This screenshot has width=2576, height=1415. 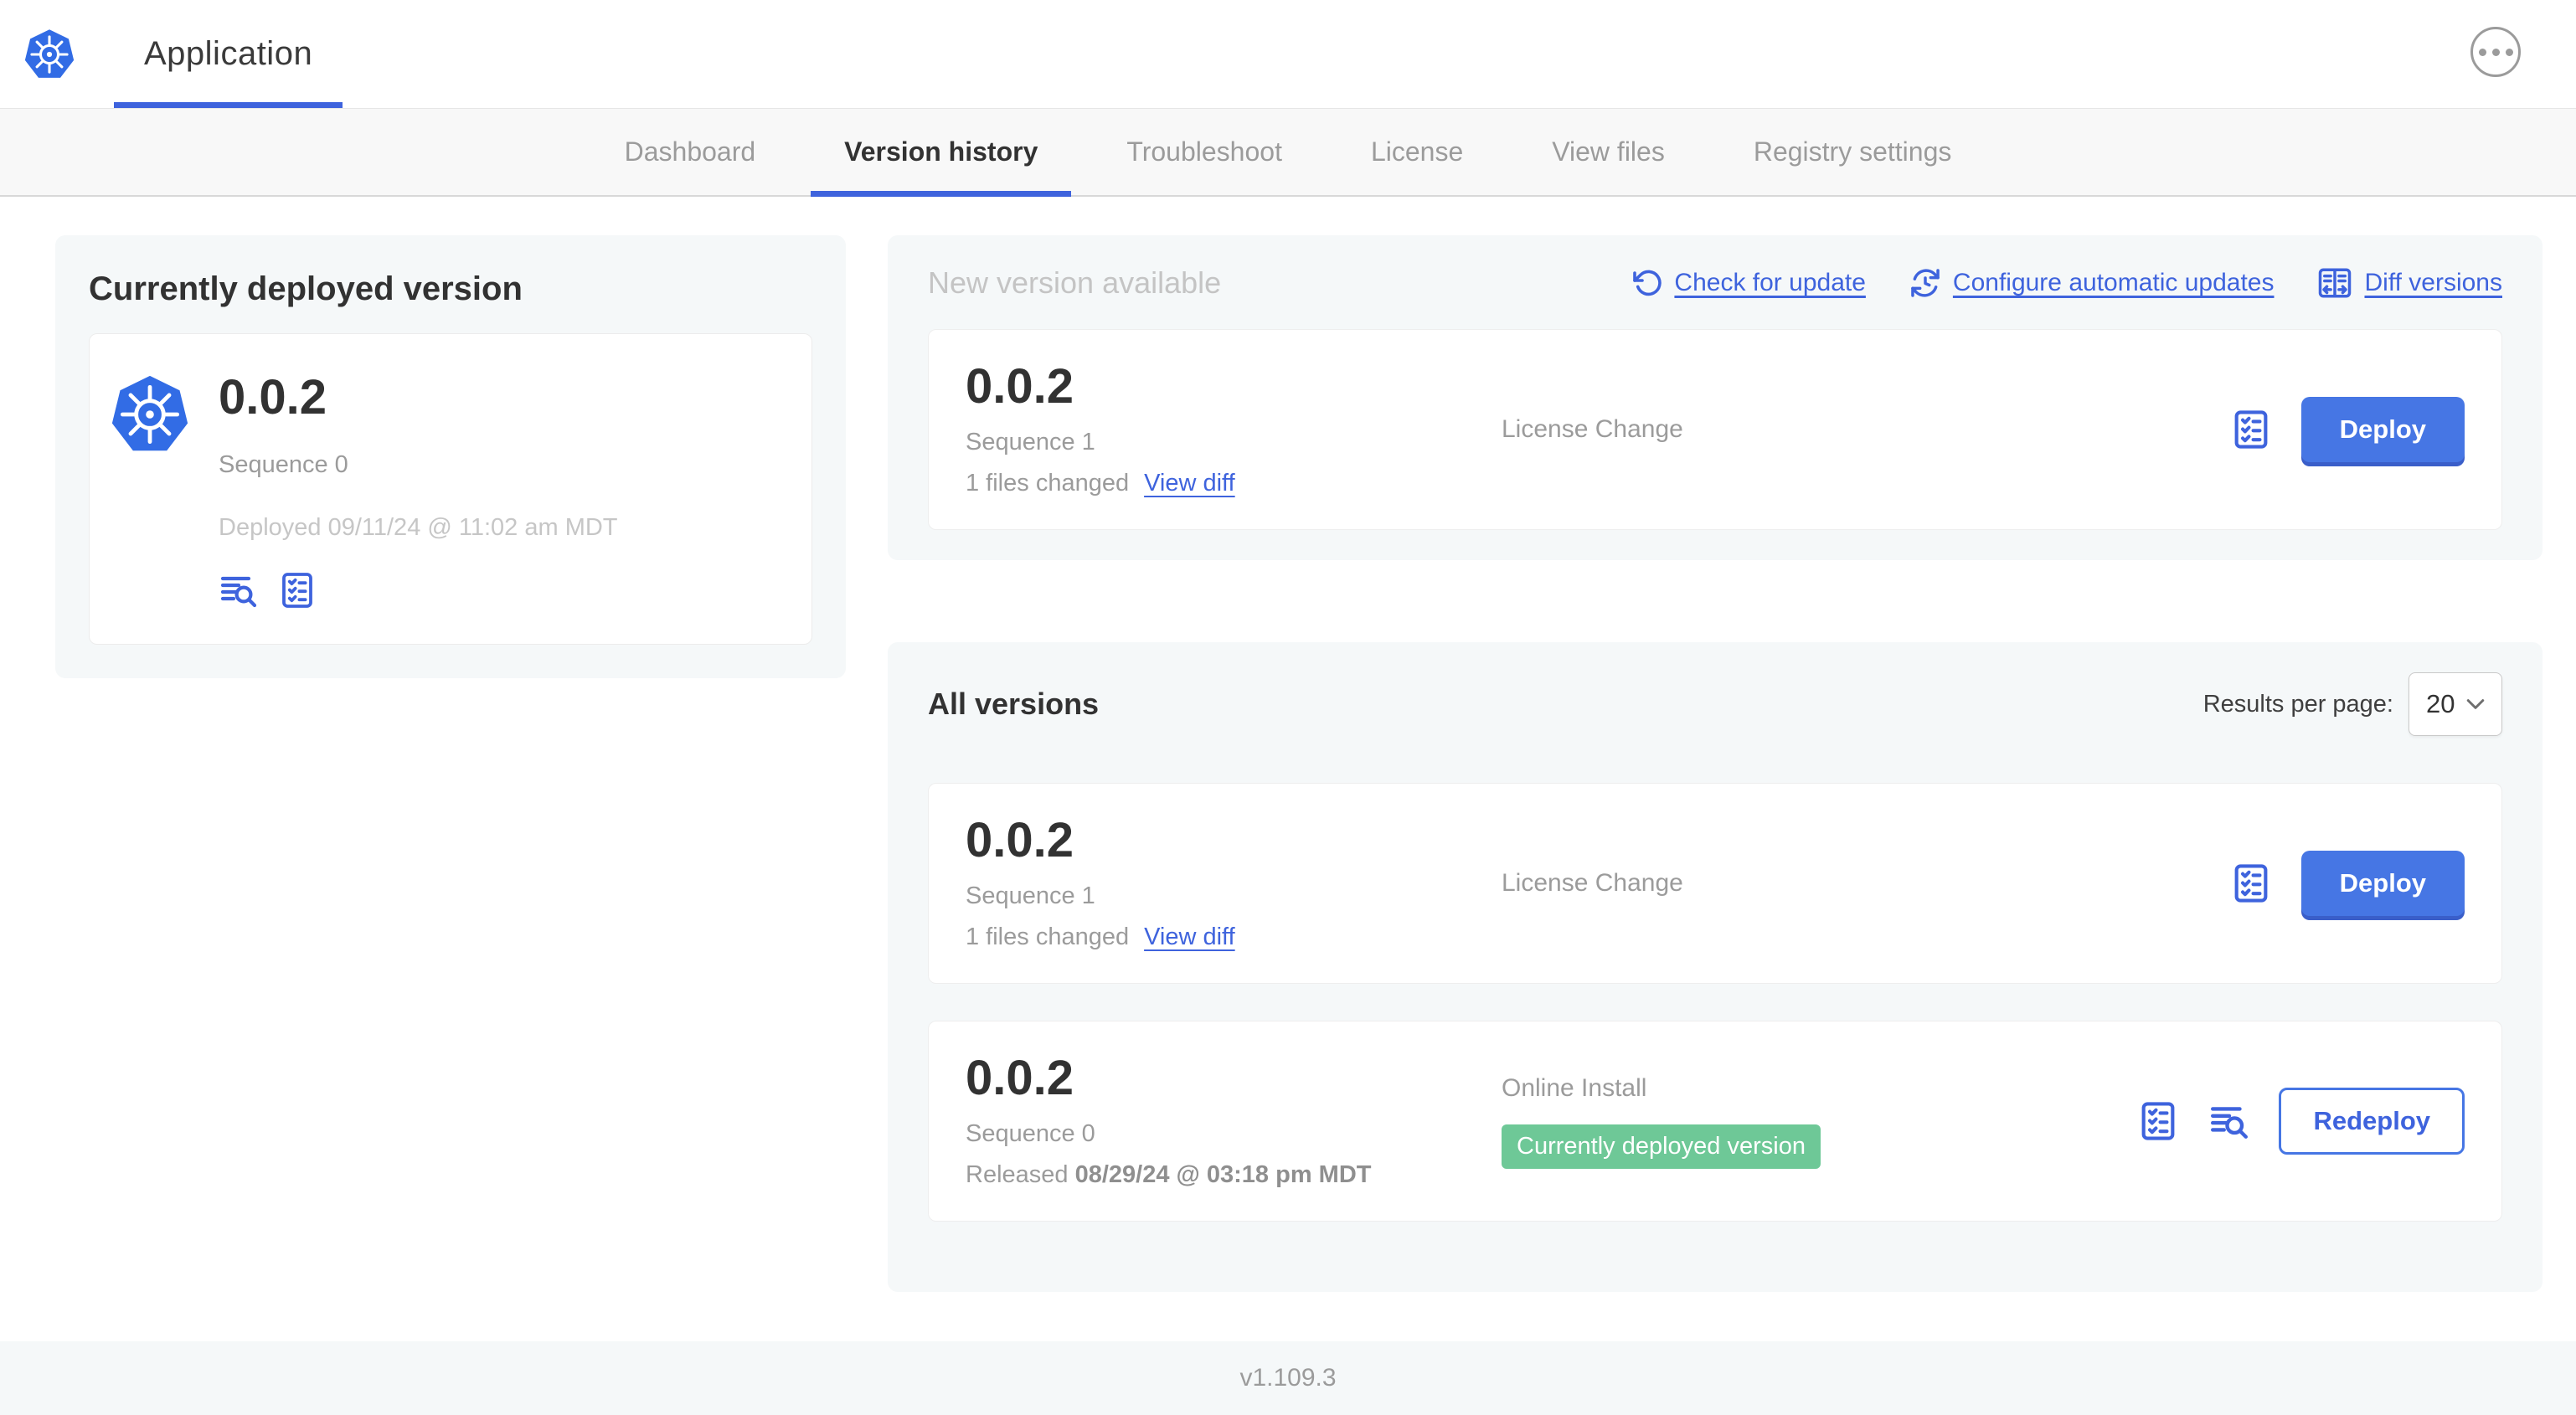 What do you see at coordinates (49, 53) in the screenshot?
I see `kubernetes-logo-icon` at bounding box center [49, 53].